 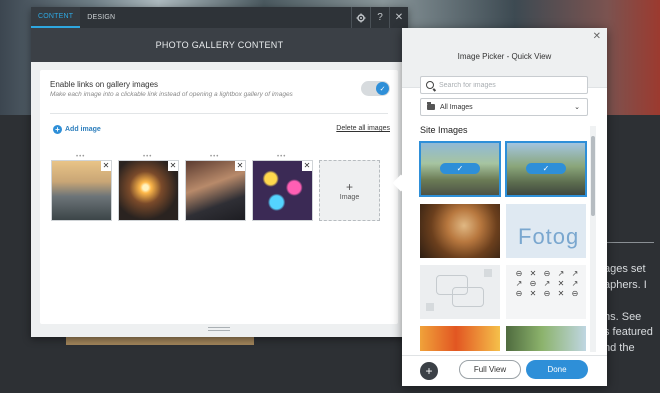 I want to click on resize-handle, so click(x=219, y=329).